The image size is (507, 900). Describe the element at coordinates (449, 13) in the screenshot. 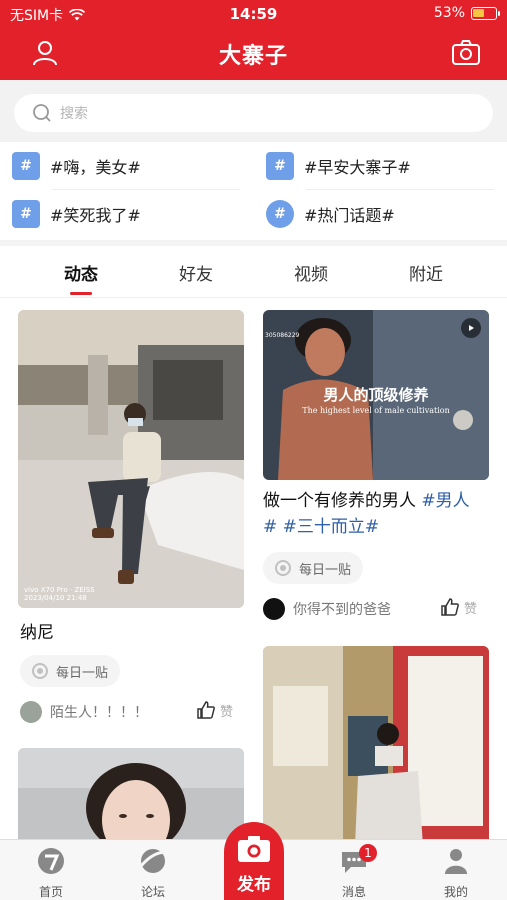

I see `battery-percent: 53%` at that location.